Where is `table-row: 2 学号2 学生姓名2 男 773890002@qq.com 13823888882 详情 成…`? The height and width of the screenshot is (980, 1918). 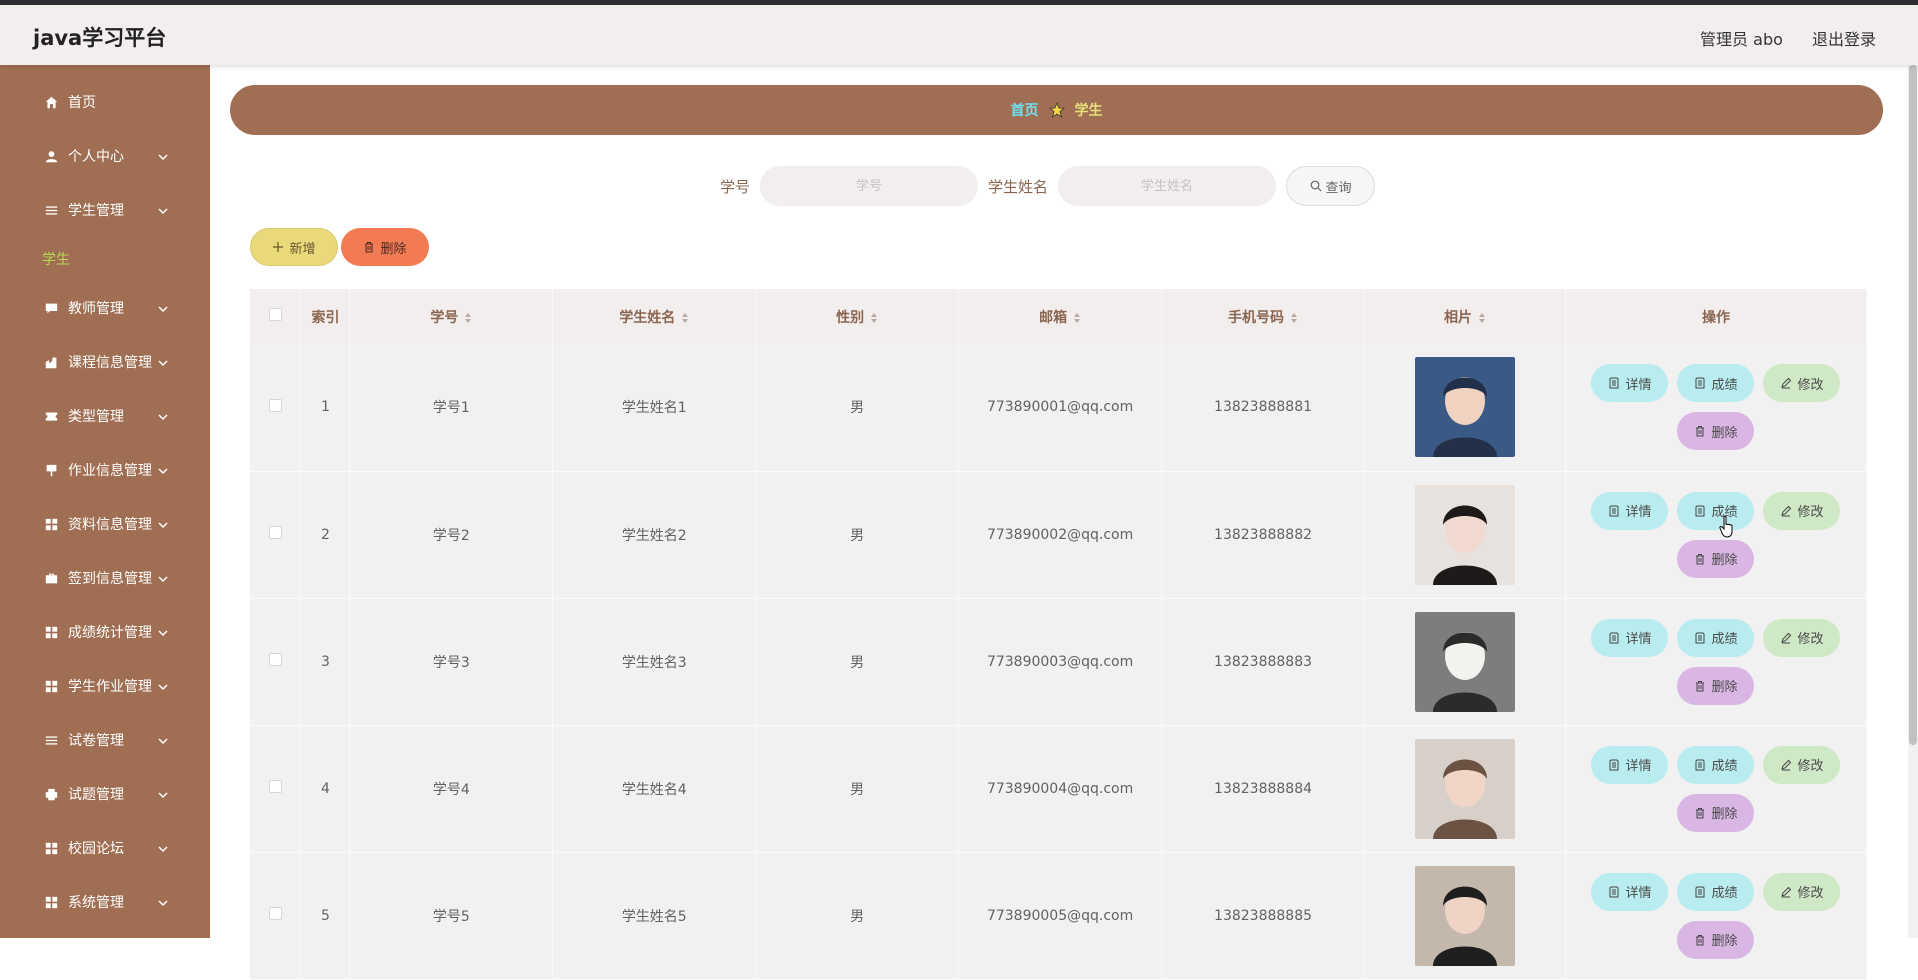 table-row: 2 学号2 学生姓名2 男 773890002@qq.com 13823888882 详情 成… is located at coordinates (1059, 535).